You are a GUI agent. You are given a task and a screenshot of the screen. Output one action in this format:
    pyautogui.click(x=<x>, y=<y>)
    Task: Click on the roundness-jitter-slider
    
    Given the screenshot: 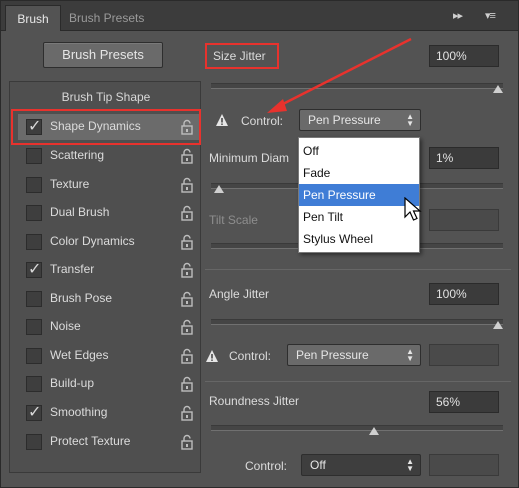 What is the action you would take?
    pyautogui.click(x=357, y=428)
    